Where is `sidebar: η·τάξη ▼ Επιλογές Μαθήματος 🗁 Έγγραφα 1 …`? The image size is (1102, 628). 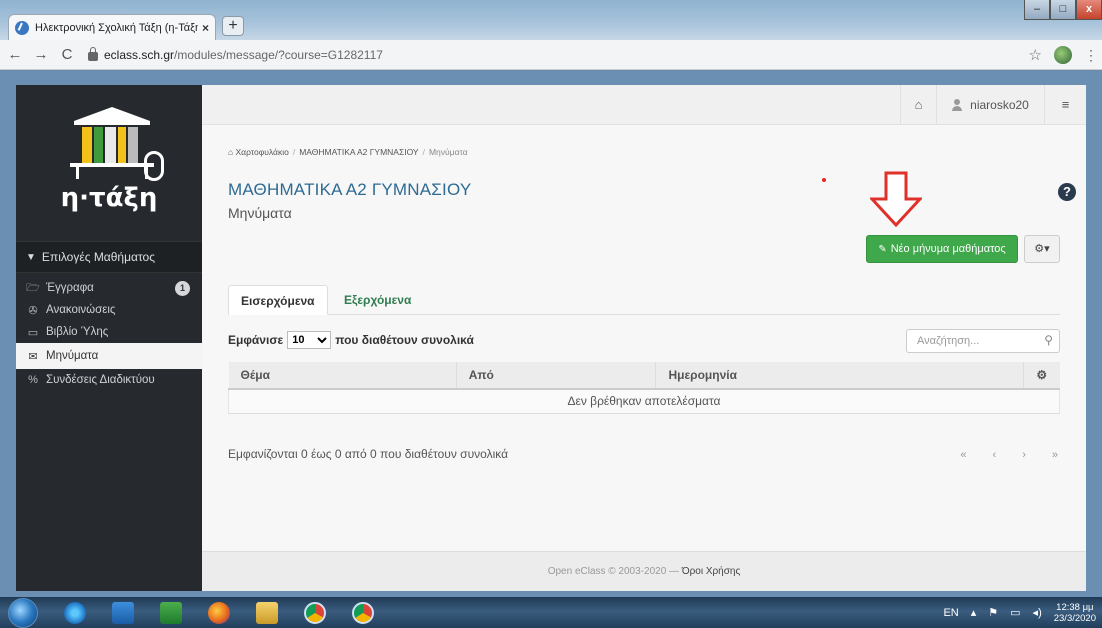 sidebar: η·τάξη ▼ Επιλογές Μαθήματος 🗁 Έγγραφα 1 … is located at coordinates (109, 338).